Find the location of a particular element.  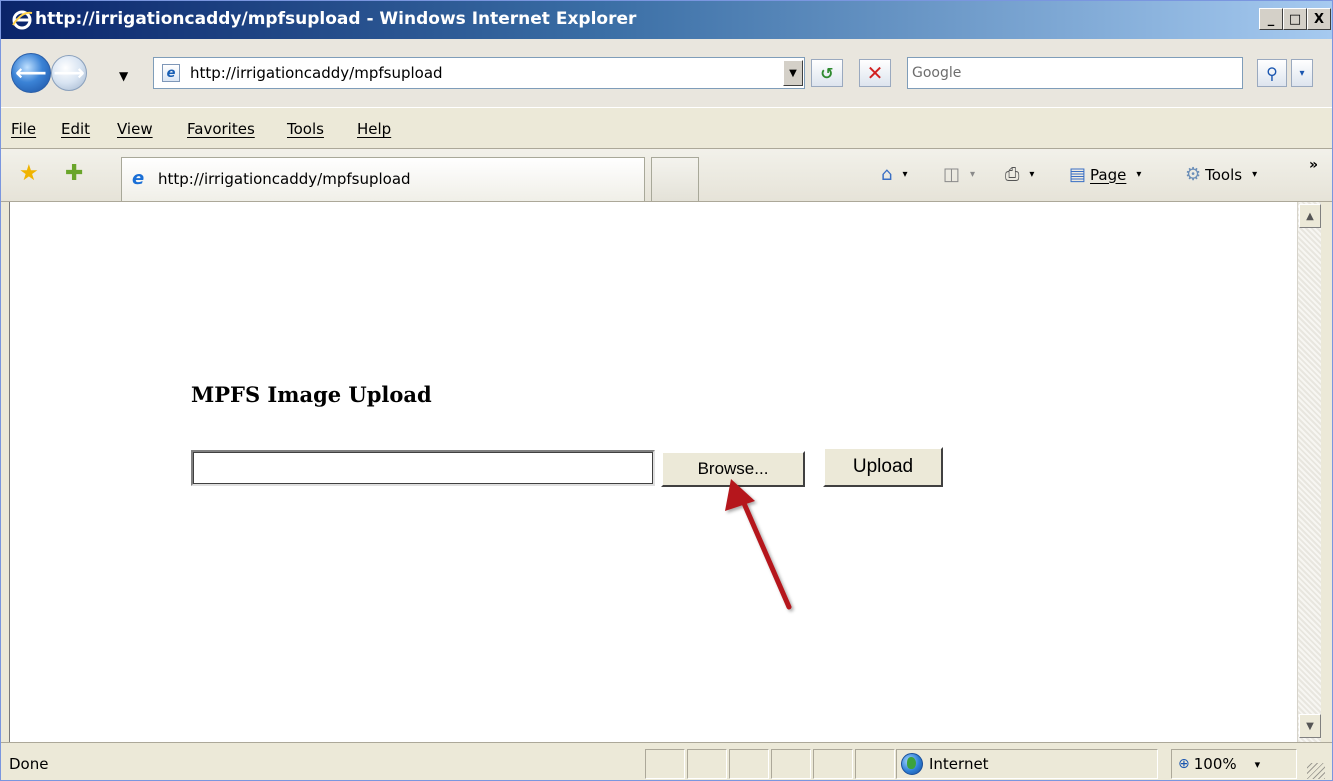

zone-label: Internet is located at coordinates (959, 764).